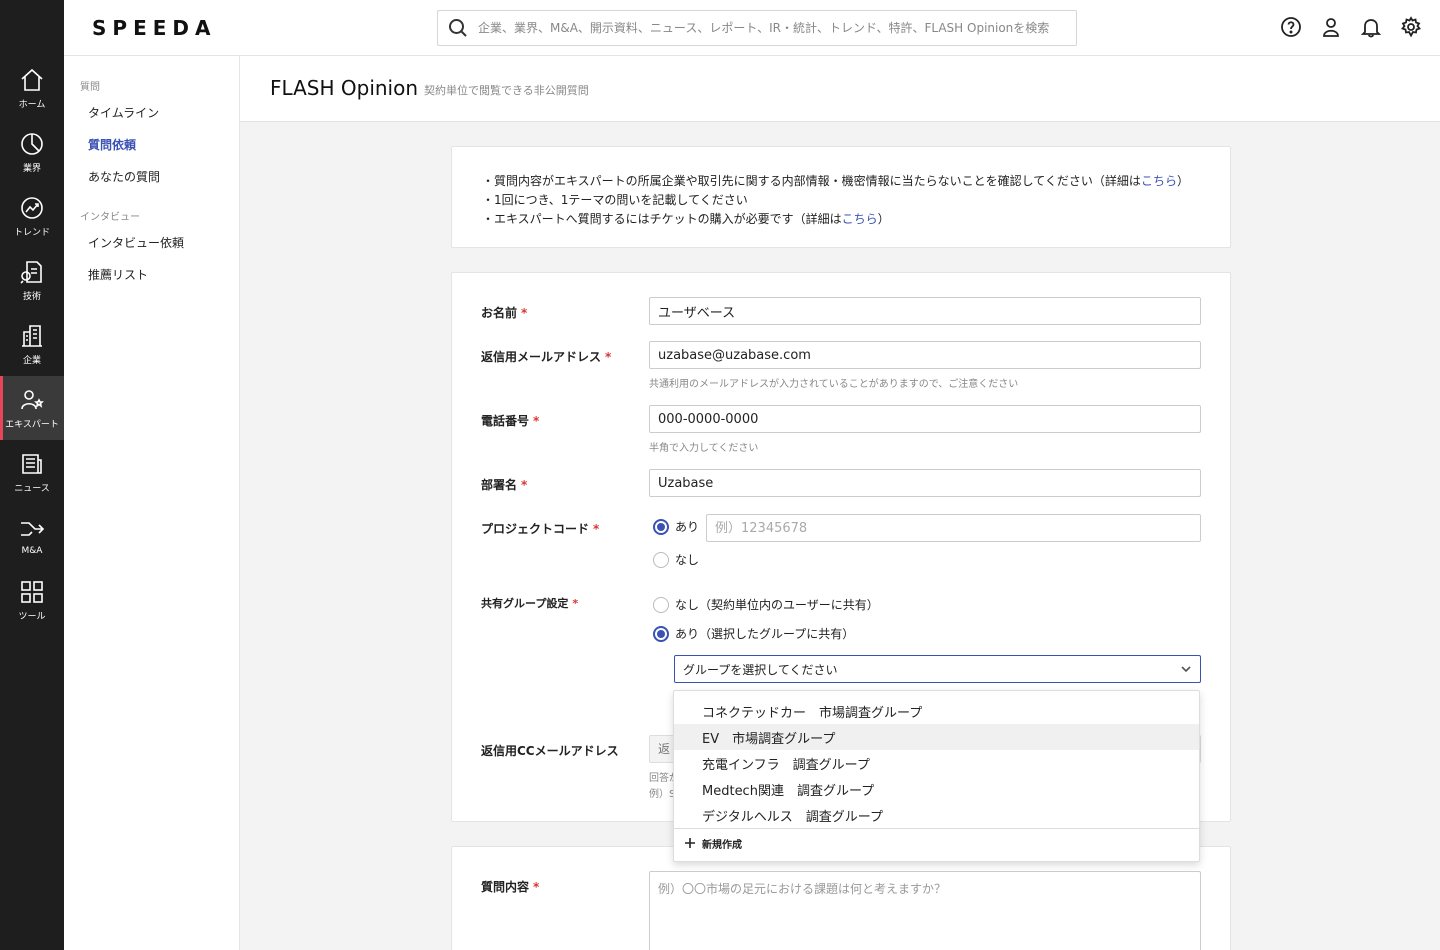 The height and width of the screenshot is (950, 1440). I want to click on group-select-value: グループを選択してください, so click(760, 669).